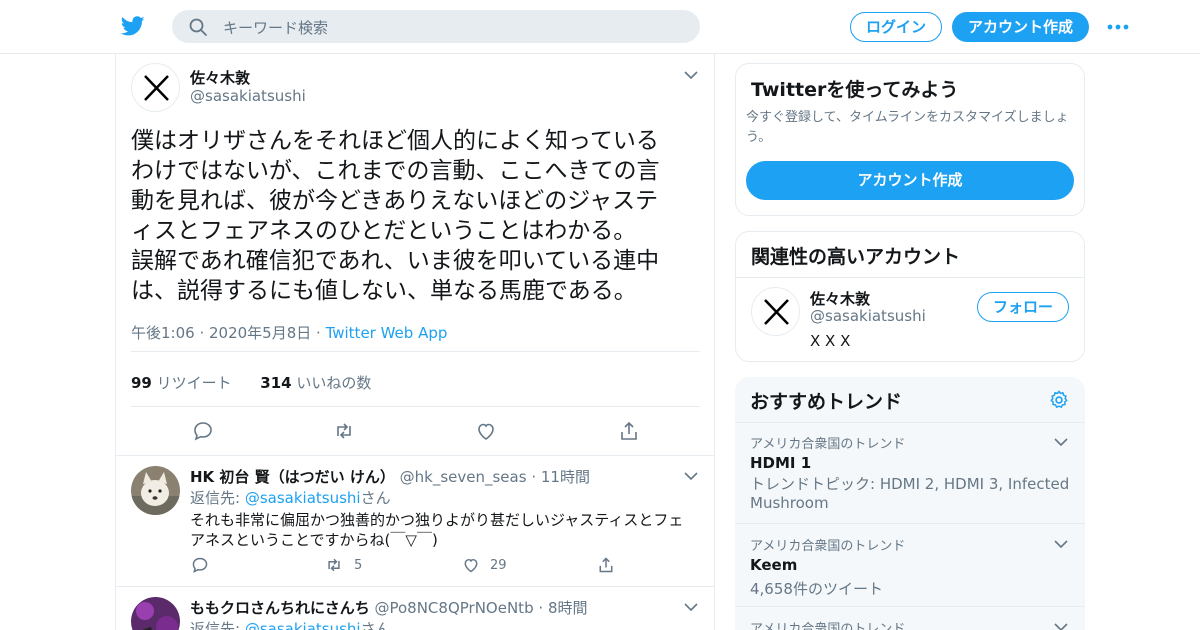 The width and height of the screenshot is (1200, 630). I want to click on reply-author-handle: @hk_seven_seas, so click(463, 477).